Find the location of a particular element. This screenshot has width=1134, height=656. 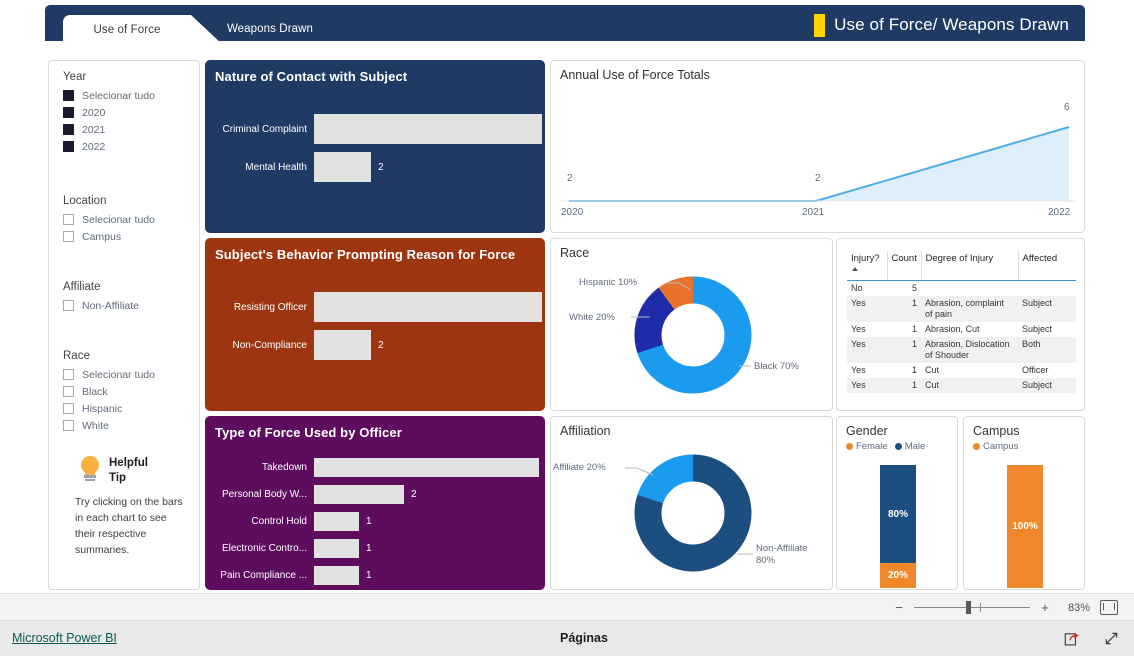

table-row: Yes 1 Cut Officer is located at coordinates (961, 370).